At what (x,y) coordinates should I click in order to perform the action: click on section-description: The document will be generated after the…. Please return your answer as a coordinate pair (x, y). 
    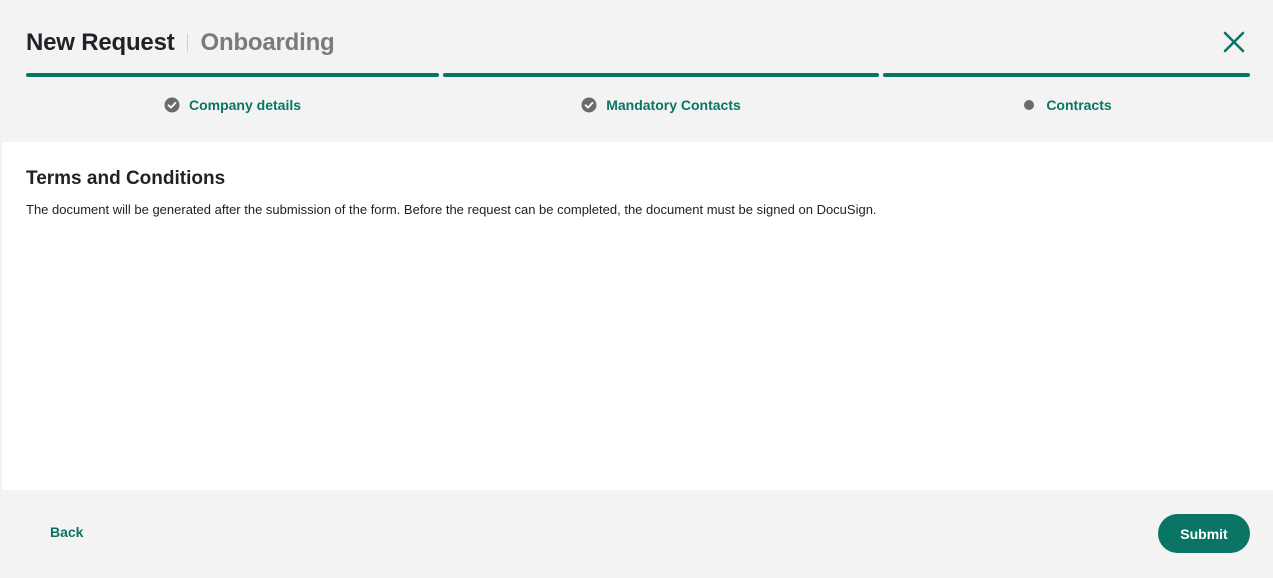
    Looking at the image, I should click on (451, 209).